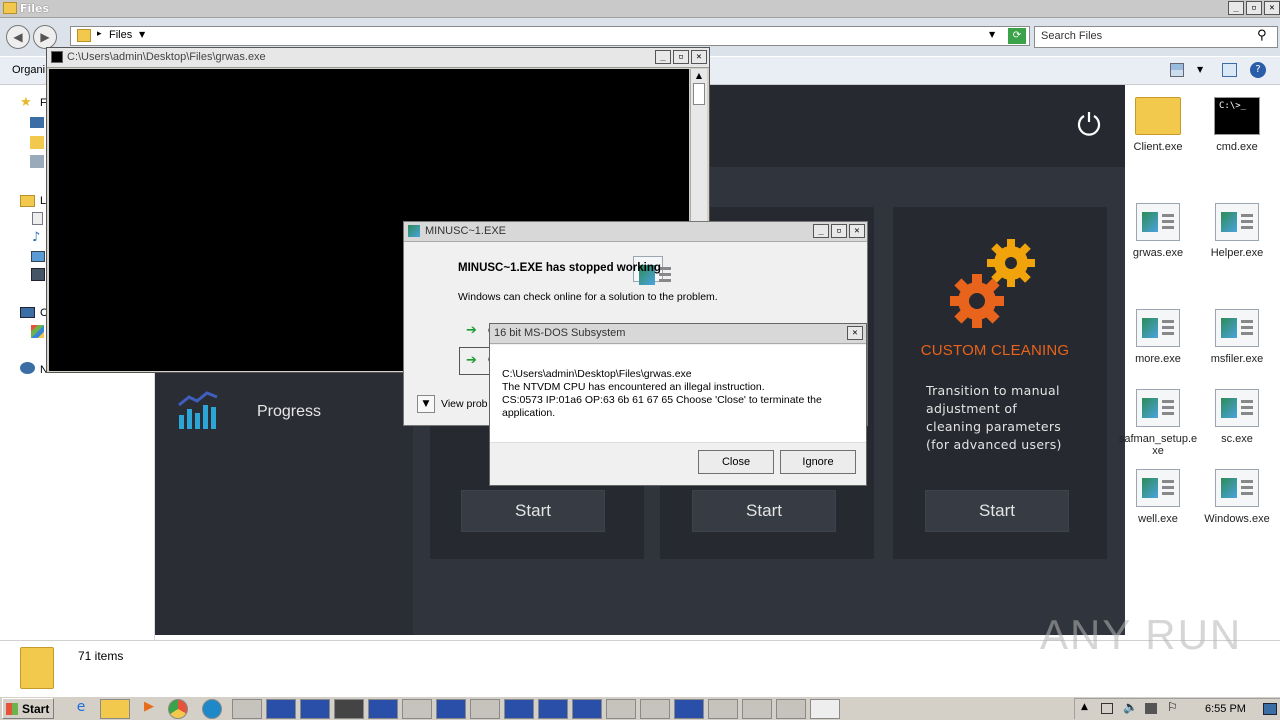 This screenshot has width=1280, height=720. I want to click on tray-expand-icon: ▲, so click(1084, 707).